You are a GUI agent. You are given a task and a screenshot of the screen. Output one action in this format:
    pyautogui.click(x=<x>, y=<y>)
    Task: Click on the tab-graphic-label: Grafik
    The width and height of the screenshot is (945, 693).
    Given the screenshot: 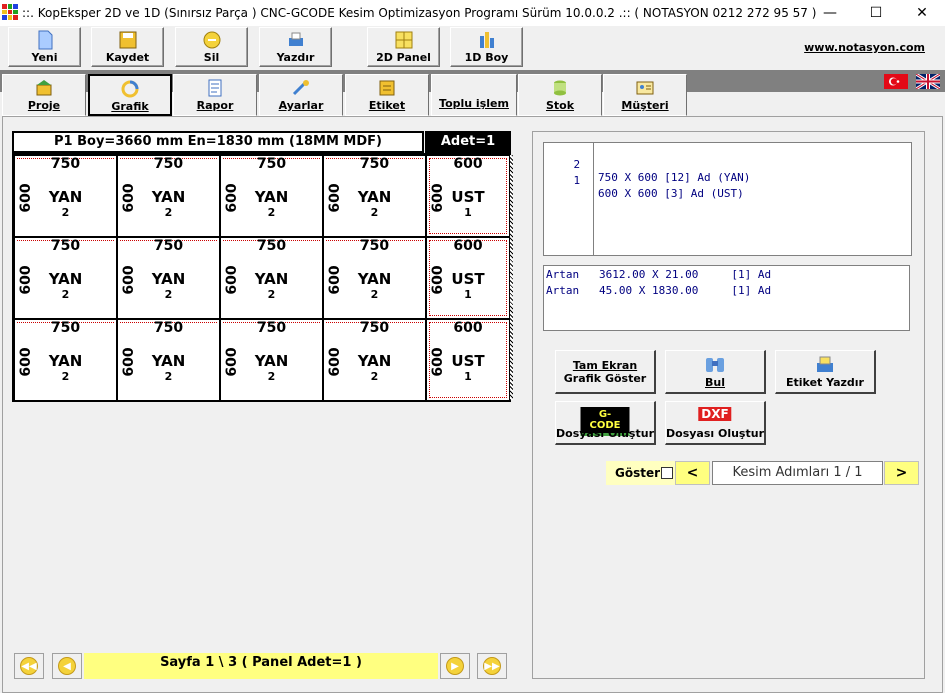 What is the action you would take?
    pyautogui.click(x=130, y=106)
    